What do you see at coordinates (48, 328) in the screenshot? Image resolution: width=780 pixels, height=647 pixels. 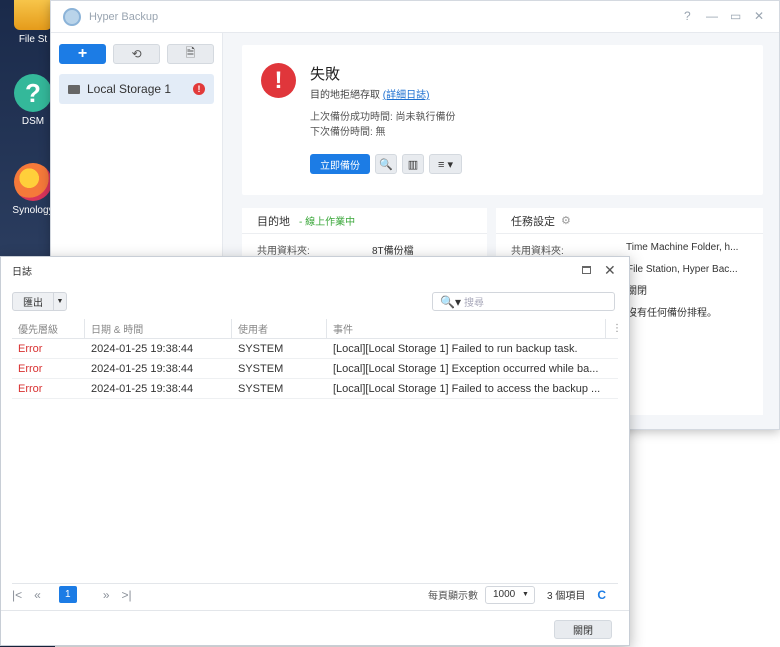 I see `column-header-level: 優先層級` at bounding box center [48, 328].